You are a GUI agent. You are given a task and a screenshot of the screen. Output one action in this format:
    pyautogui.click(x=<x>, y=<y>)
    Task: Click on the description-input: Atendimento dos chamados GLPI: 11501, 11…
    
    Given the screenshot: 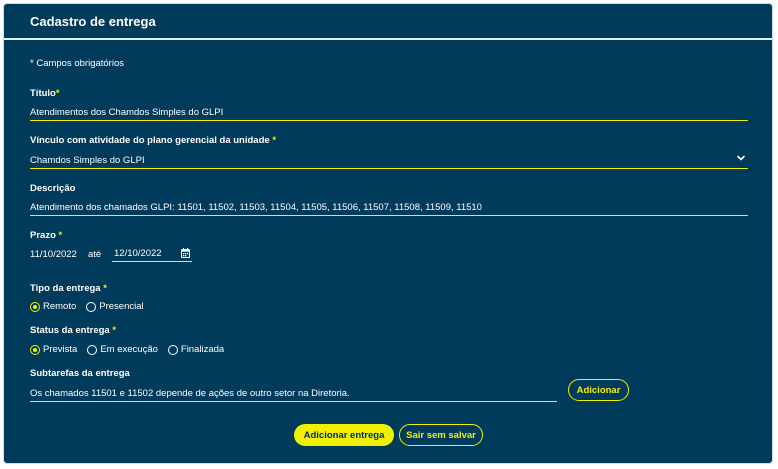 What is the action you would take?
    pyautogui.click(x=389, y=207)
    